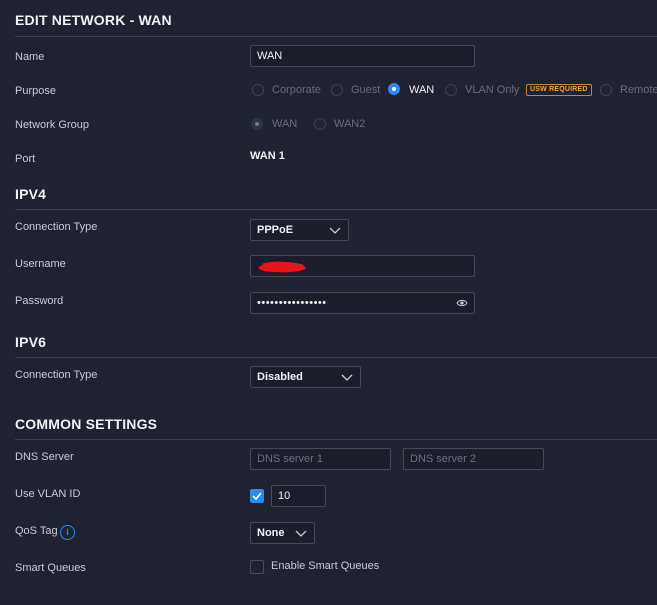  I want to click on common-settings-title: COMMON SETTINGS, so click(86, 424).